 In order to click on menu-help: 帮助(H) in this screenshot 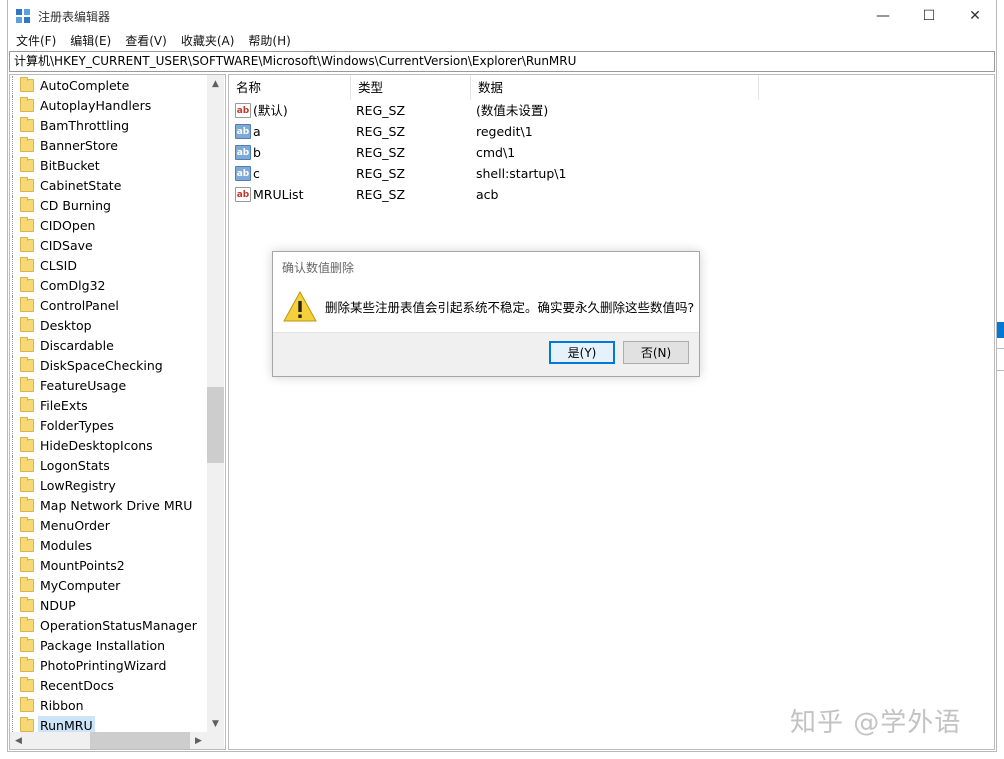, I will do `click(269, 40)`.